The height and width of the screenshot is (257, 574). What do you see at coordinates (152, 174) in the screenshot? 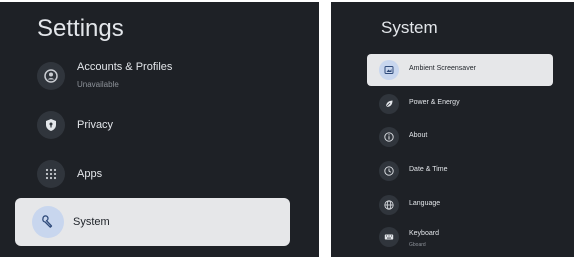
I see `settings-item-apps: Apps` at bounding box center [152, 174].